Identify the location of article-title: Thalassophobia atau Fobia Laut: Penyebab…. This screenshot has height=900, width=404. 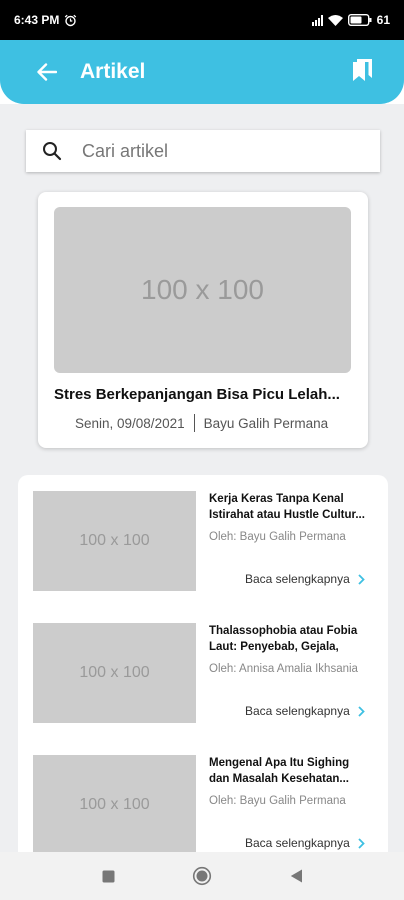
(283, 639).